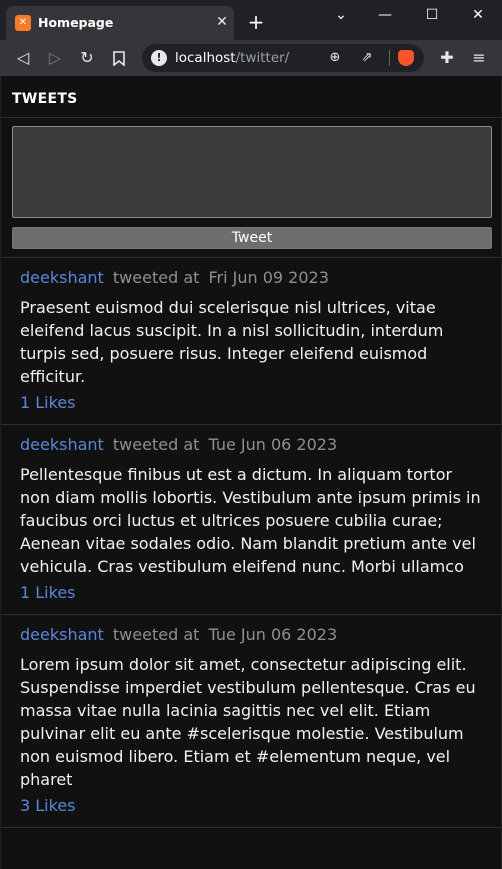  I want to click on info-icon: !, so click(159, 58).